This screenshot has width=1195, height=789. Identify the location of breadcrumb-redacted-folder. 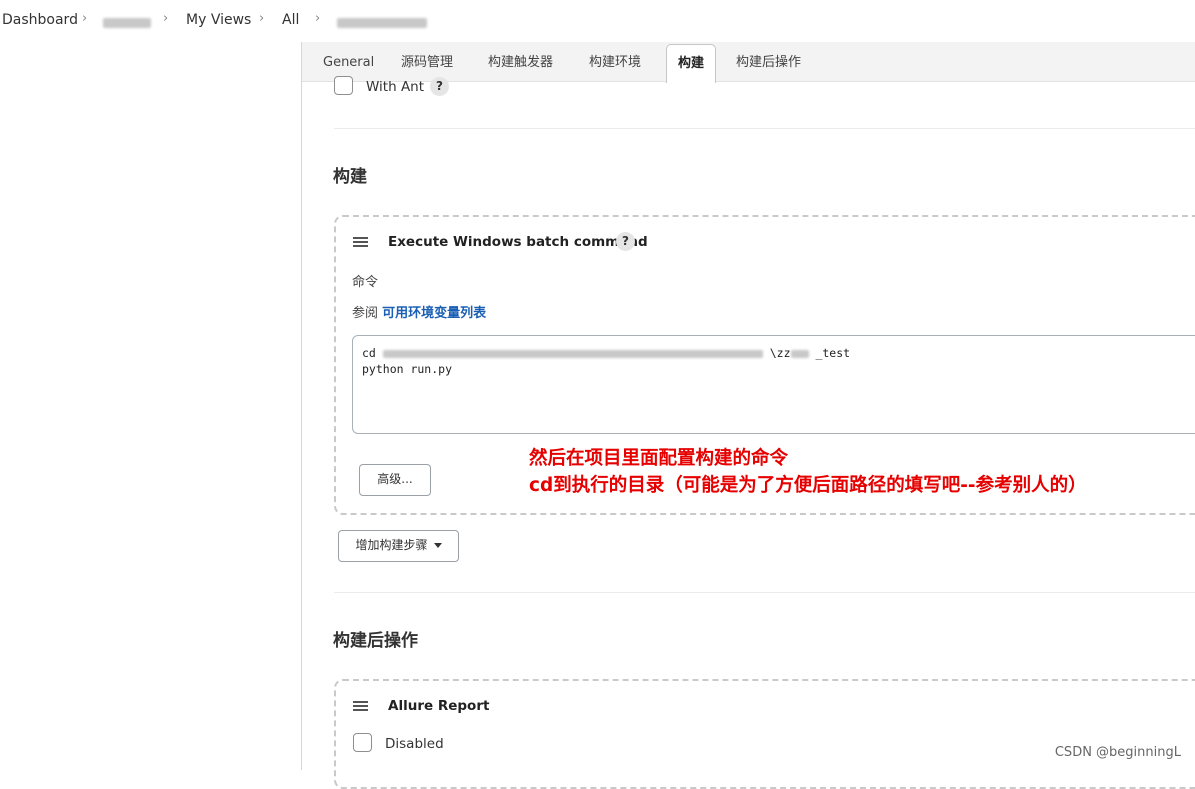
(127, 23).